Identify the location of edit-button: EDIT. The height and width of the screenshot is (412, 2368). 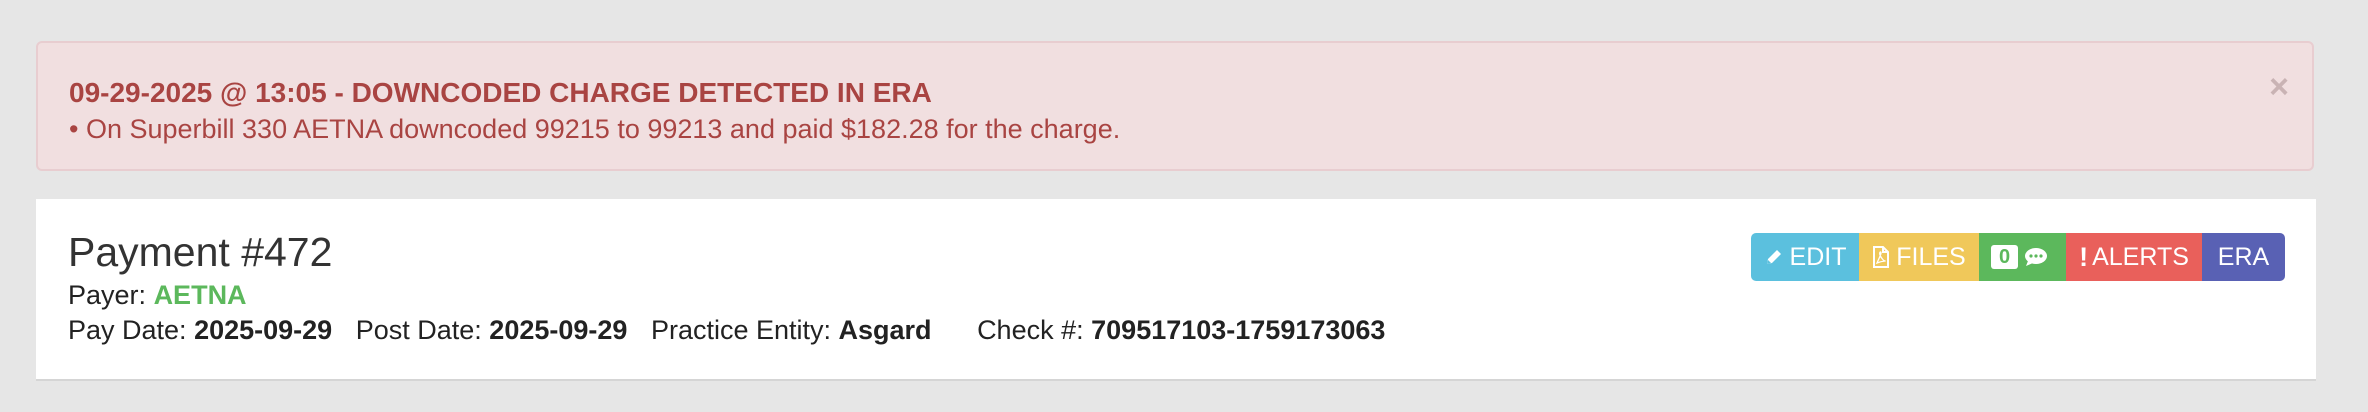
(1805, 257).